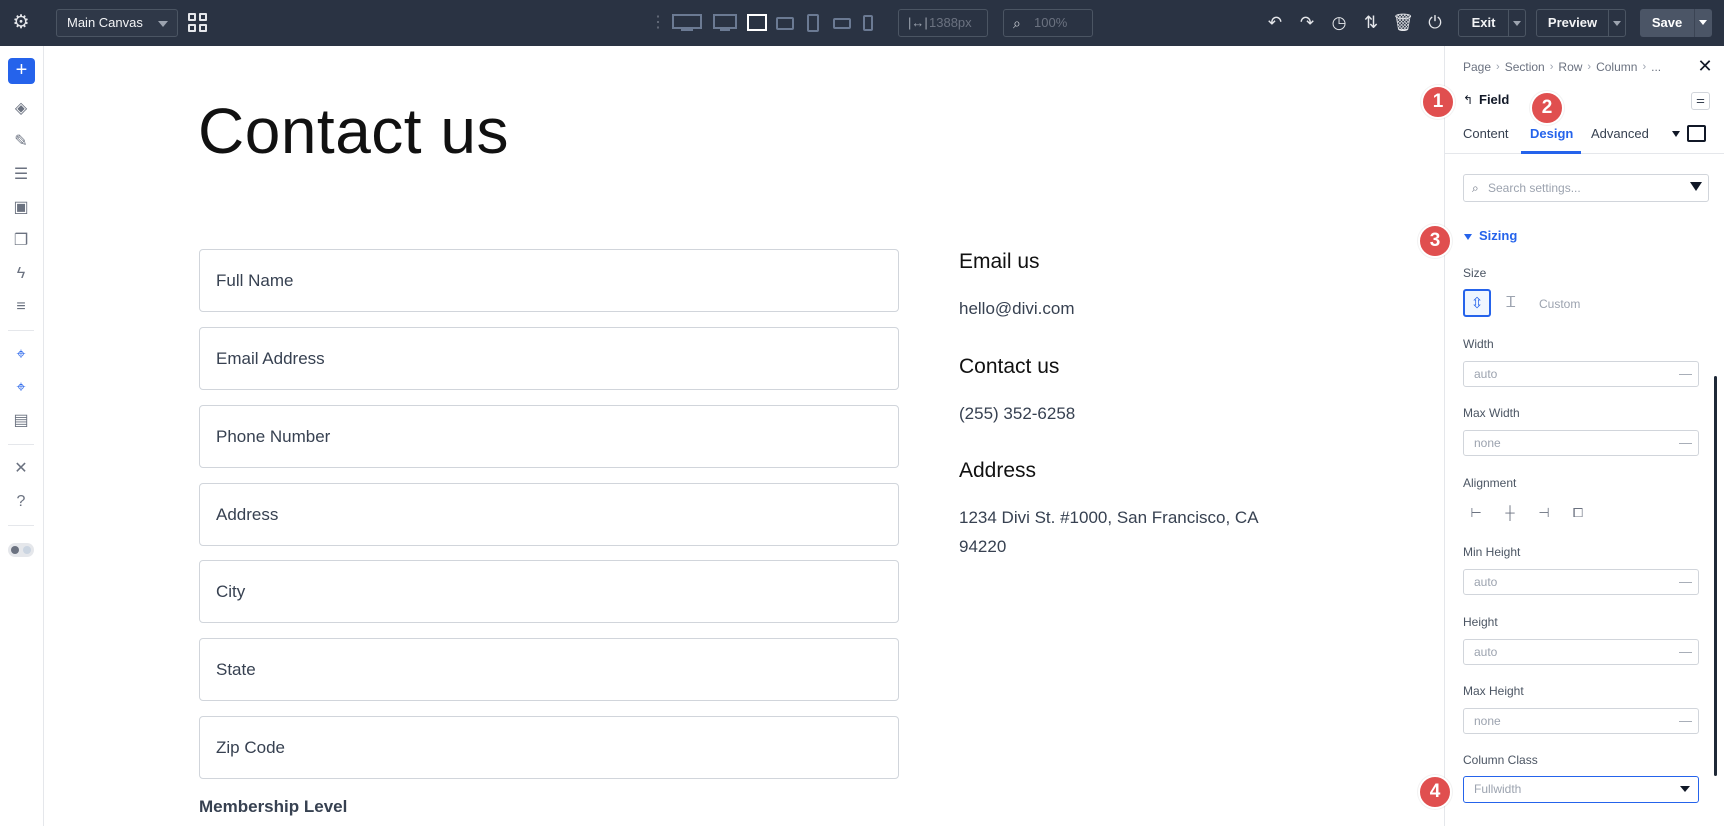  I want to click on full-name-field: Full Name, so click(549, 280).